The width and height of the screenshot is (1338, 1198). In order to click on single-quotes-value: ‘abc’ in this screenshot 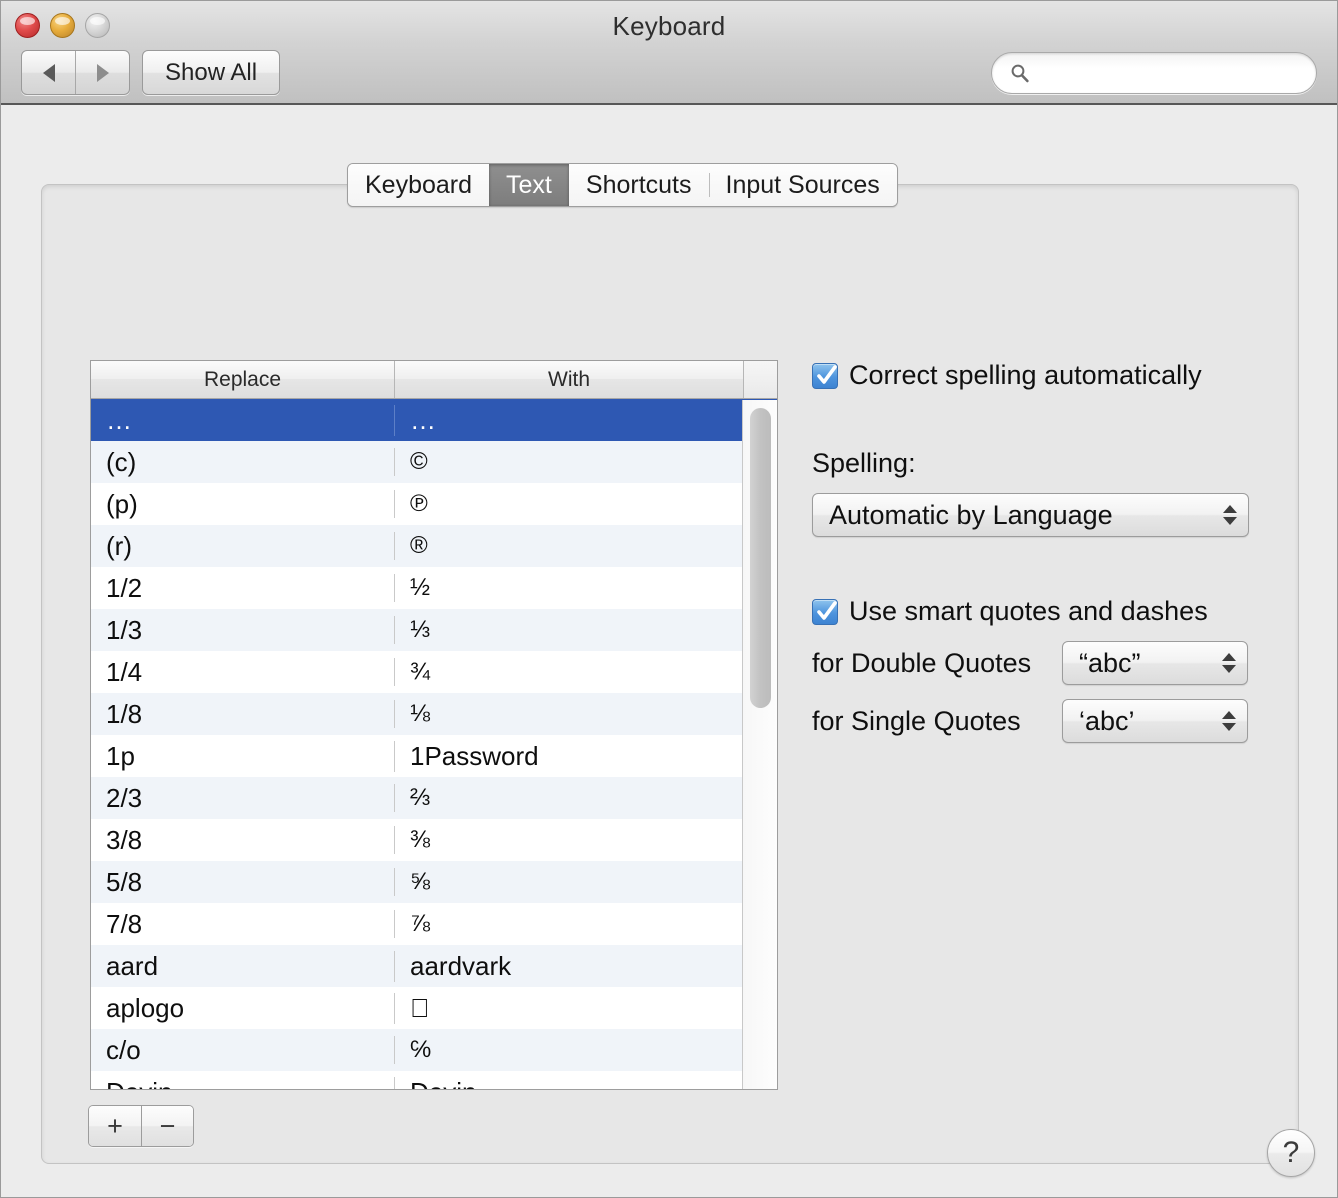, I will do `click(1107, 720)`.